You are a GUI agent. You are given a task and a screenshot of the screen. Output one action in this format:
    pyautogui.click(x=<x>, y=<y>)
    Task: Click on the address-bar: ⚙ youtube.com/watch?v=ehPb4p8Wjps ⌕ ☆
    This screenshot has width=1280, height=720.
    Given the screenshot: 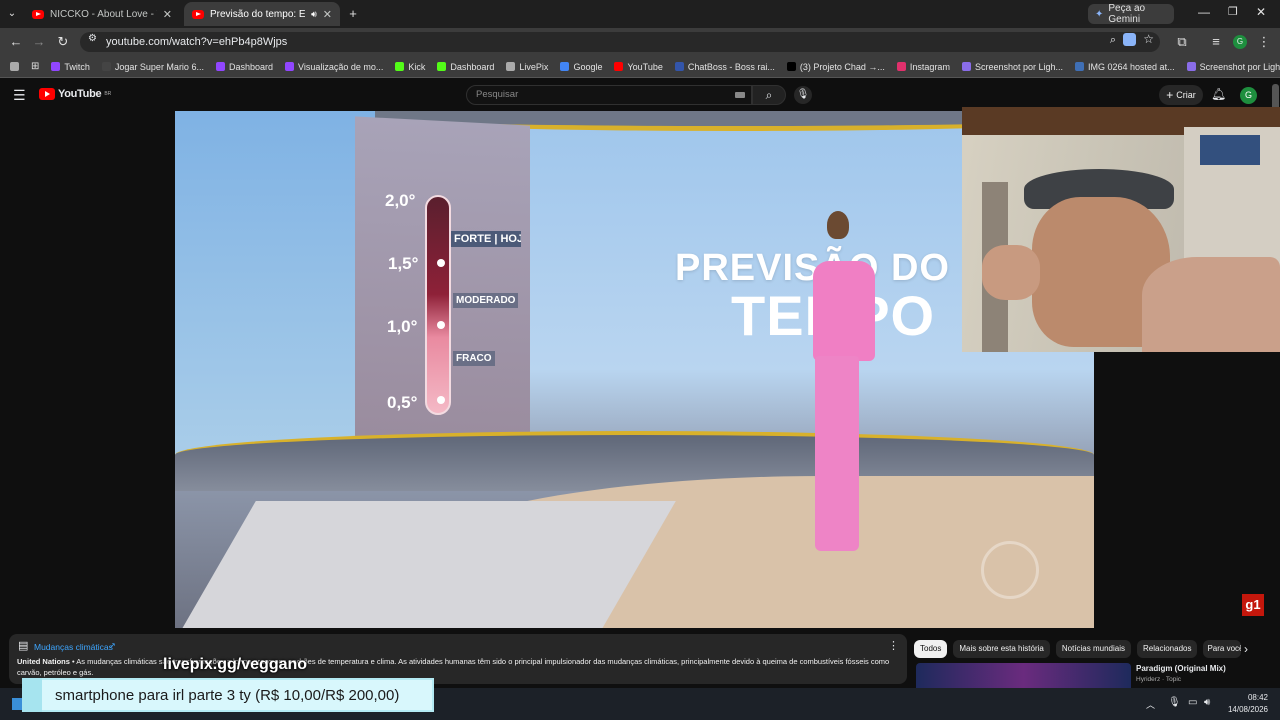 What is the action you would take?
    pyautogui.click(x=620, y=42)
    